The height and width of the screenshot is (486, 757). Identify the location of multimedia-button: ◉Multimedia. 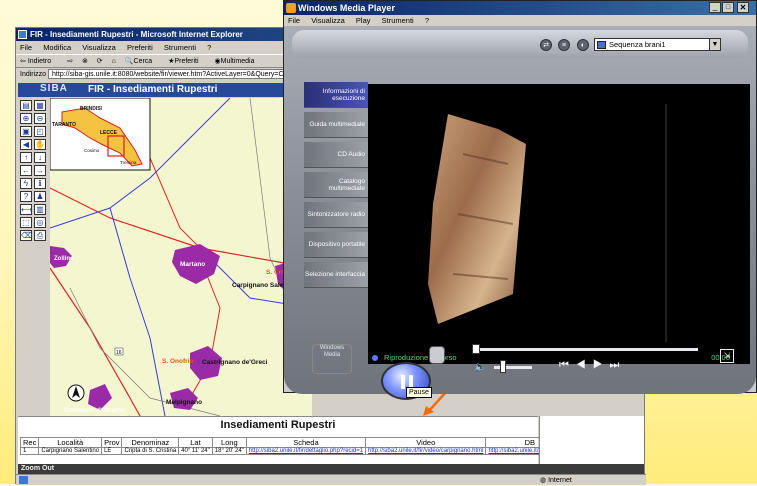
(238, 61).